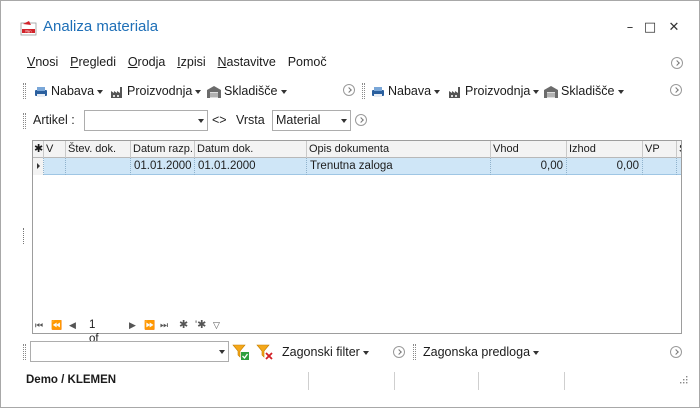  Describe the element at coordinates (583, 91) in the screenshot. I see `skladisce-button-right: Skladišče` at that location.